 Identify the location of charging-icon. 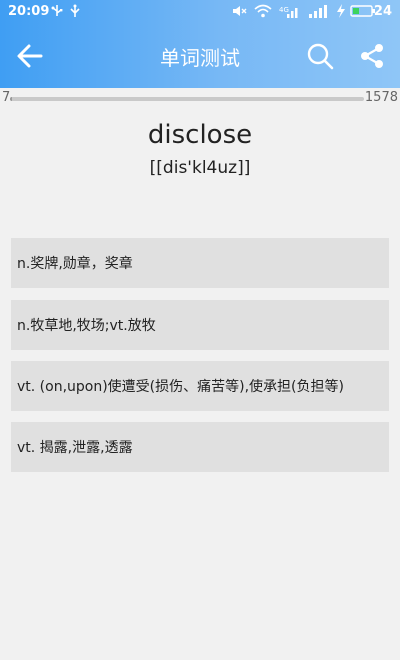
(341, 11).